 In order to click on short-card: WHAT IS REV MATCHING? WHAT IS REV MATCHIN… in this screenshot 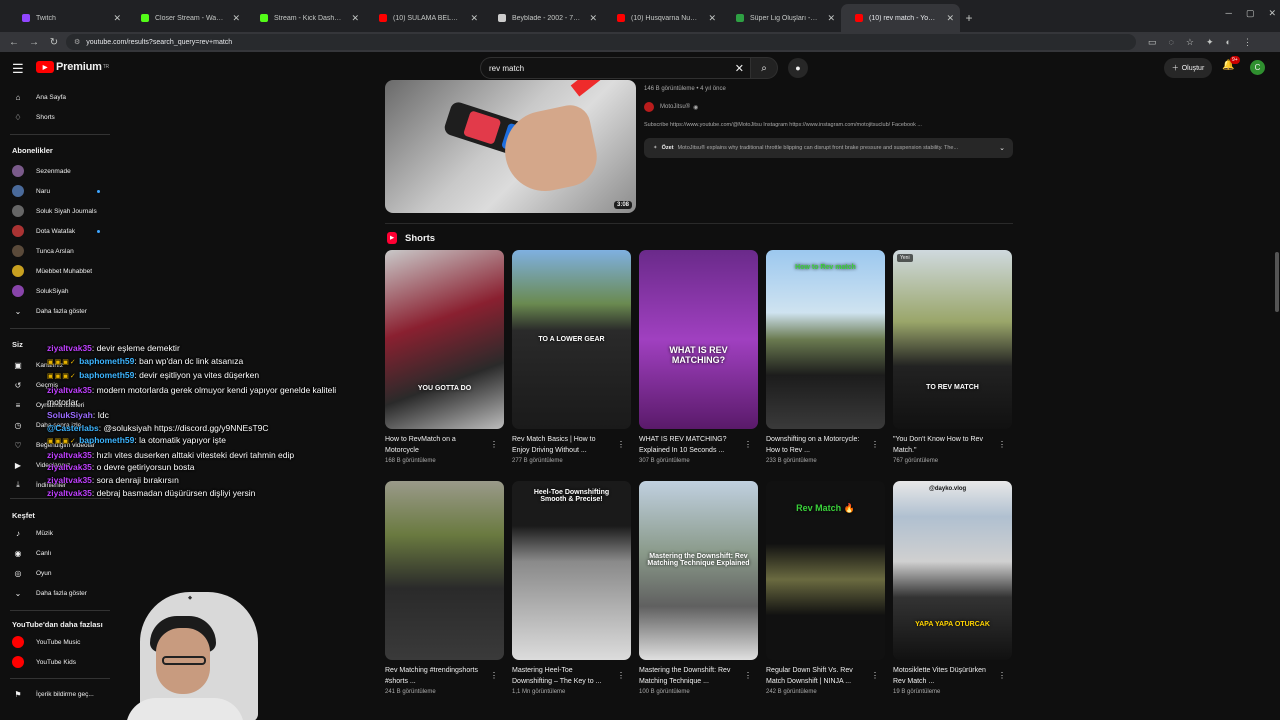, I will do `click(698, 357)`.